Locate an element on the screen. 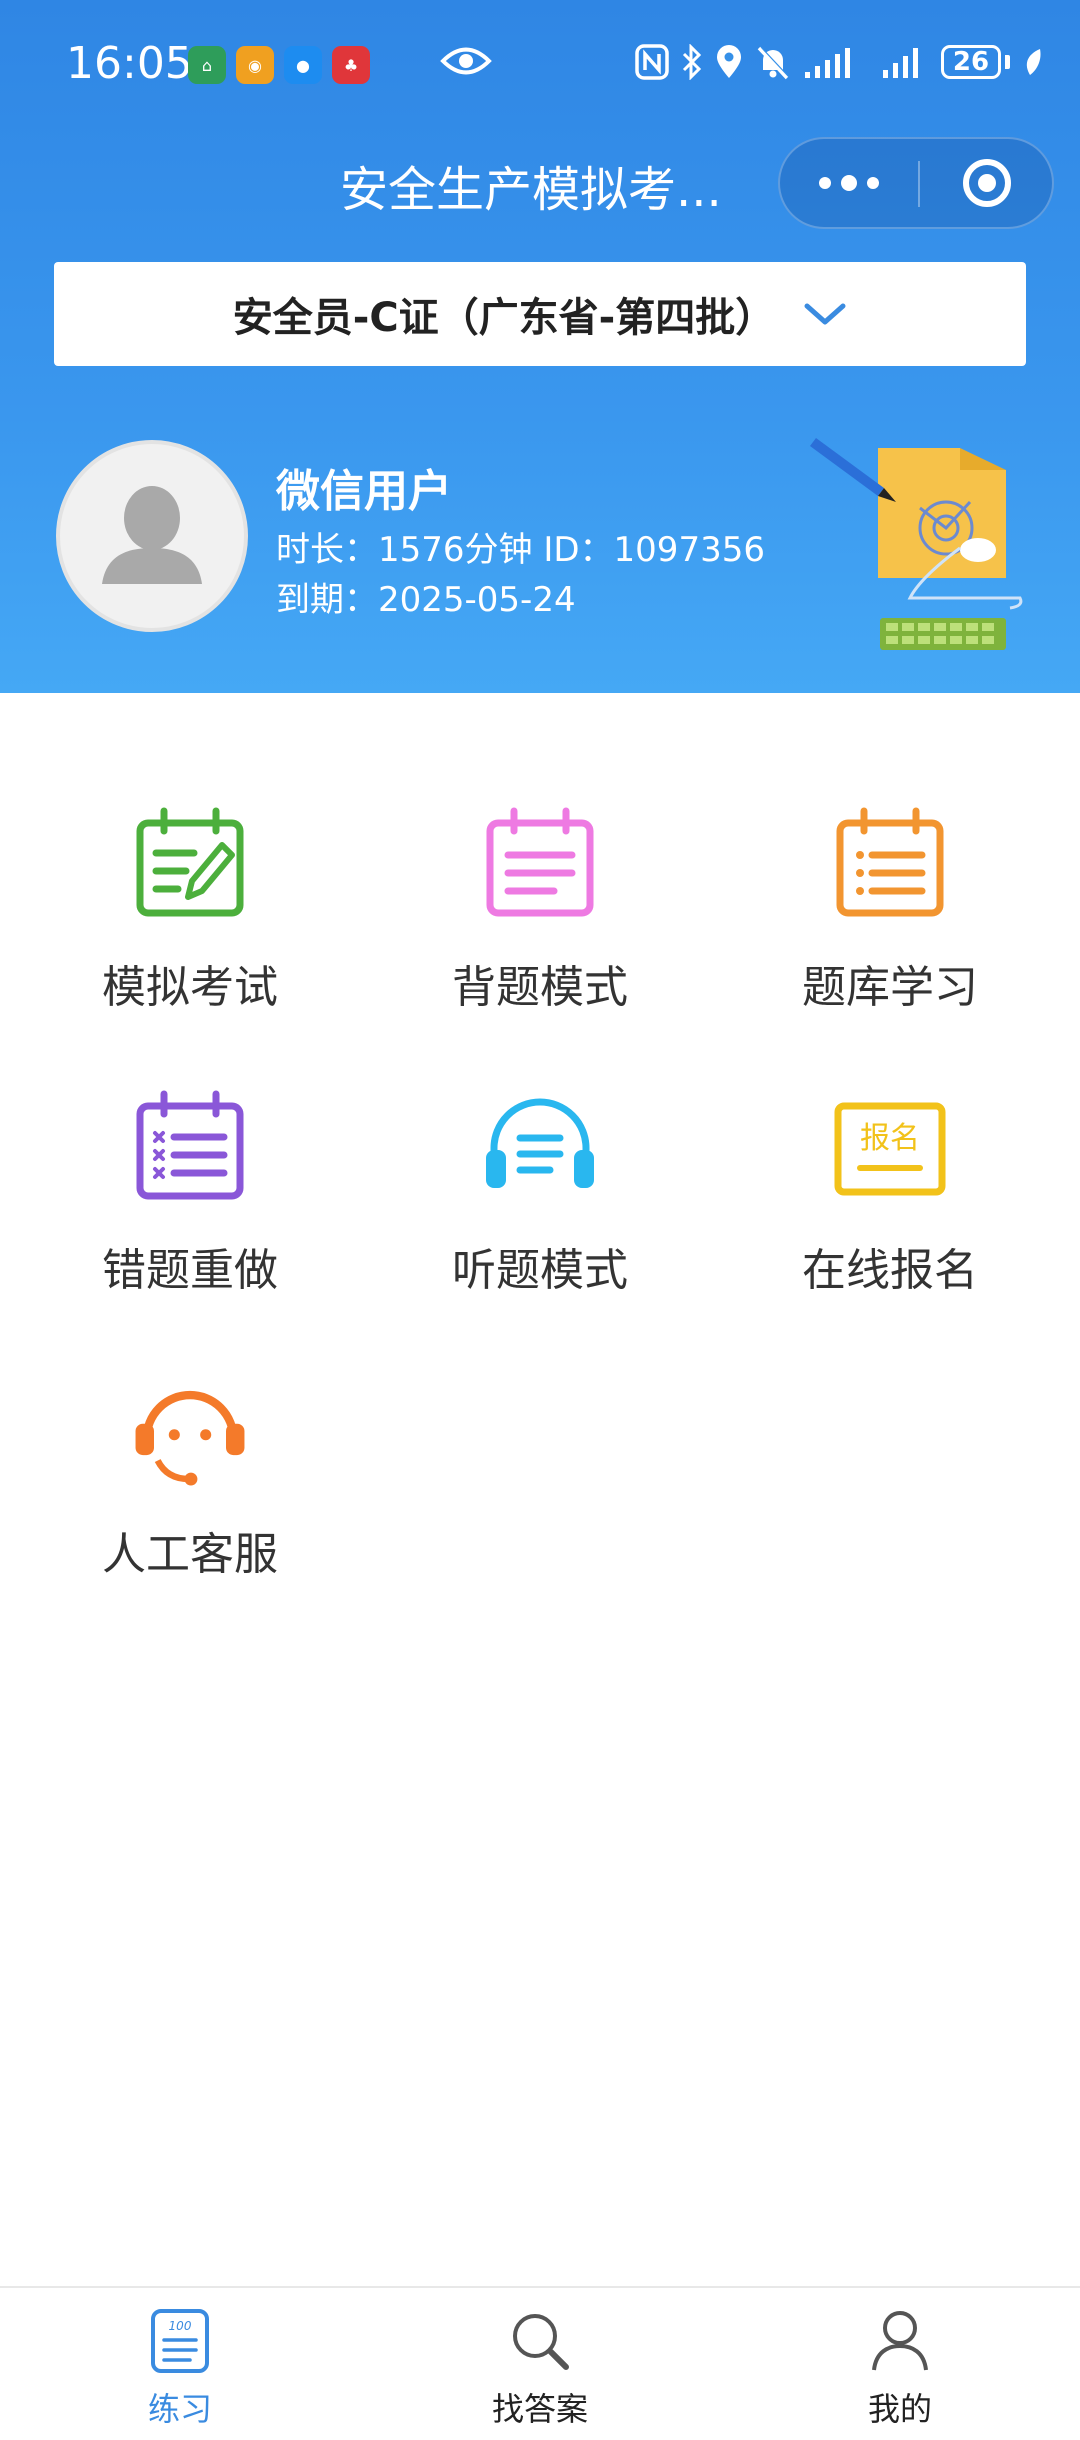 The image size is (1080, 2440). more-button is located at coordinates (849, 183).